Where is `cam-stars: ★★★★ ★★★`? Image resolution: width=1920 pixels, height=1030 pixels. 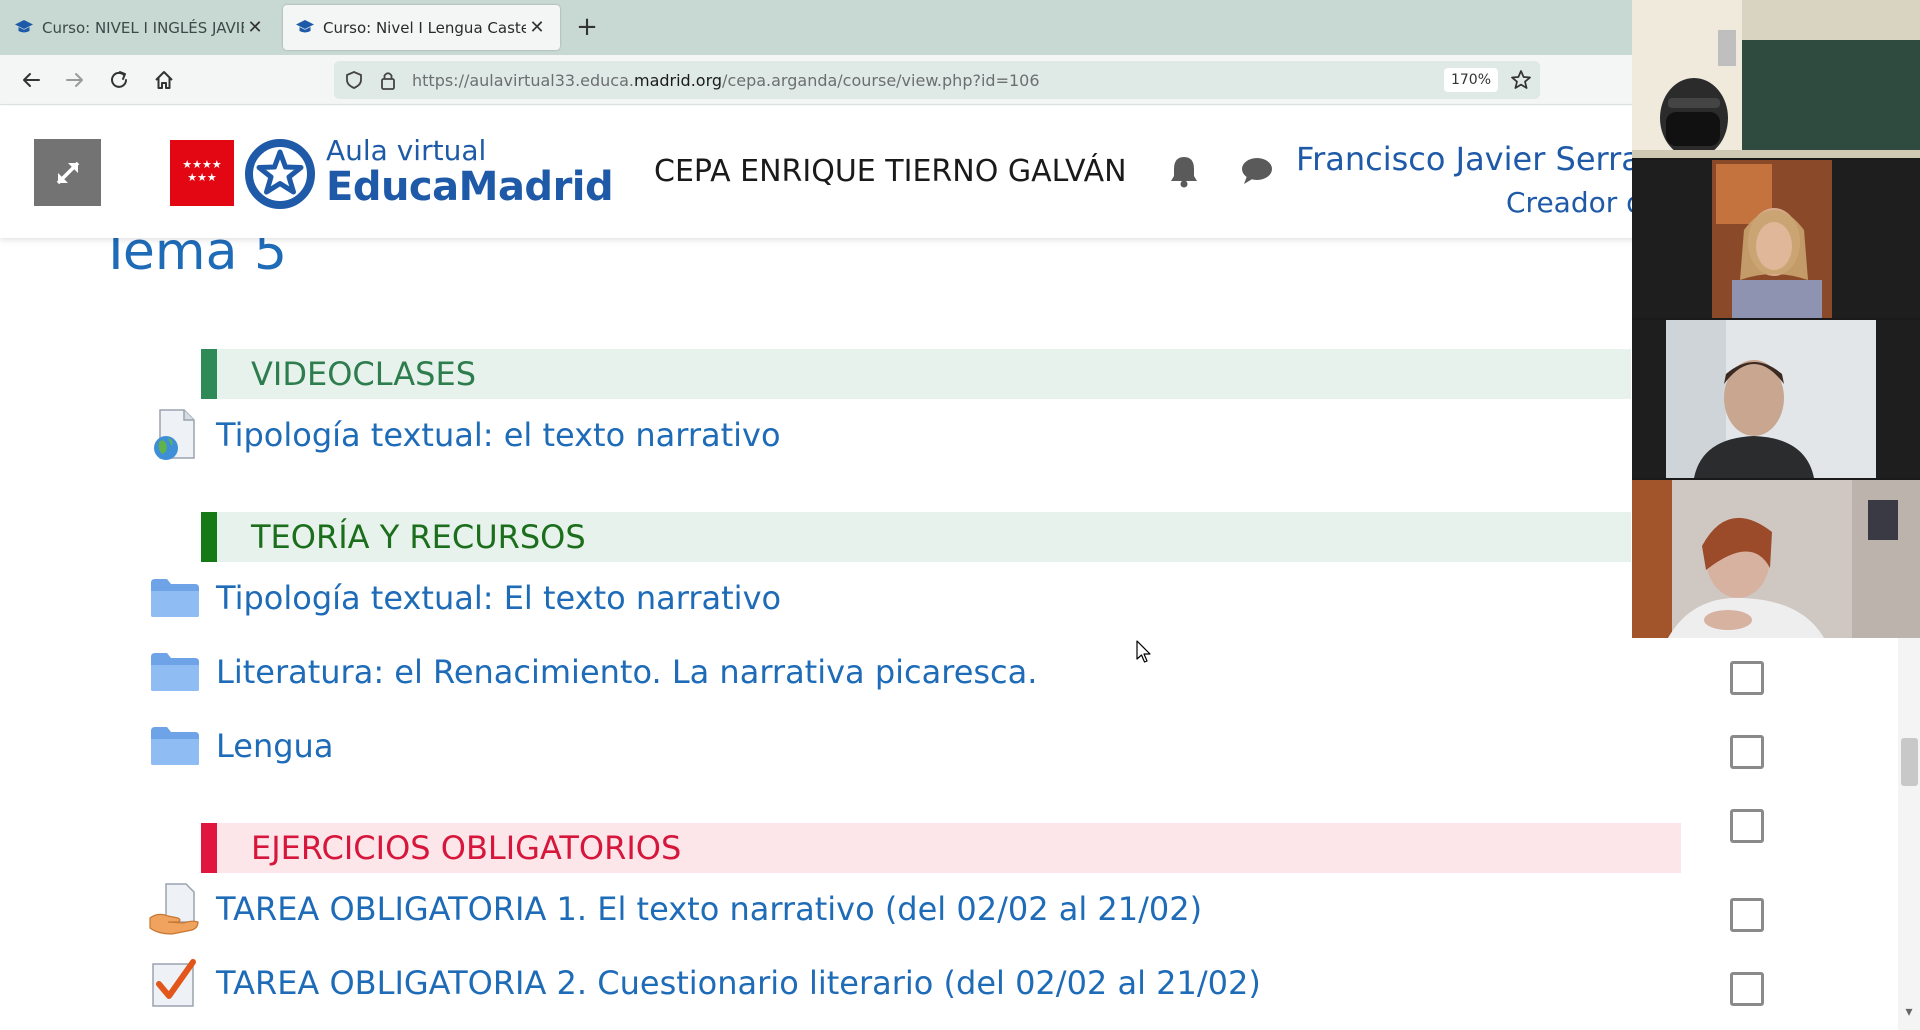
cam-stars: ★★★★ ★★★ is located at coordinates (202, 171).